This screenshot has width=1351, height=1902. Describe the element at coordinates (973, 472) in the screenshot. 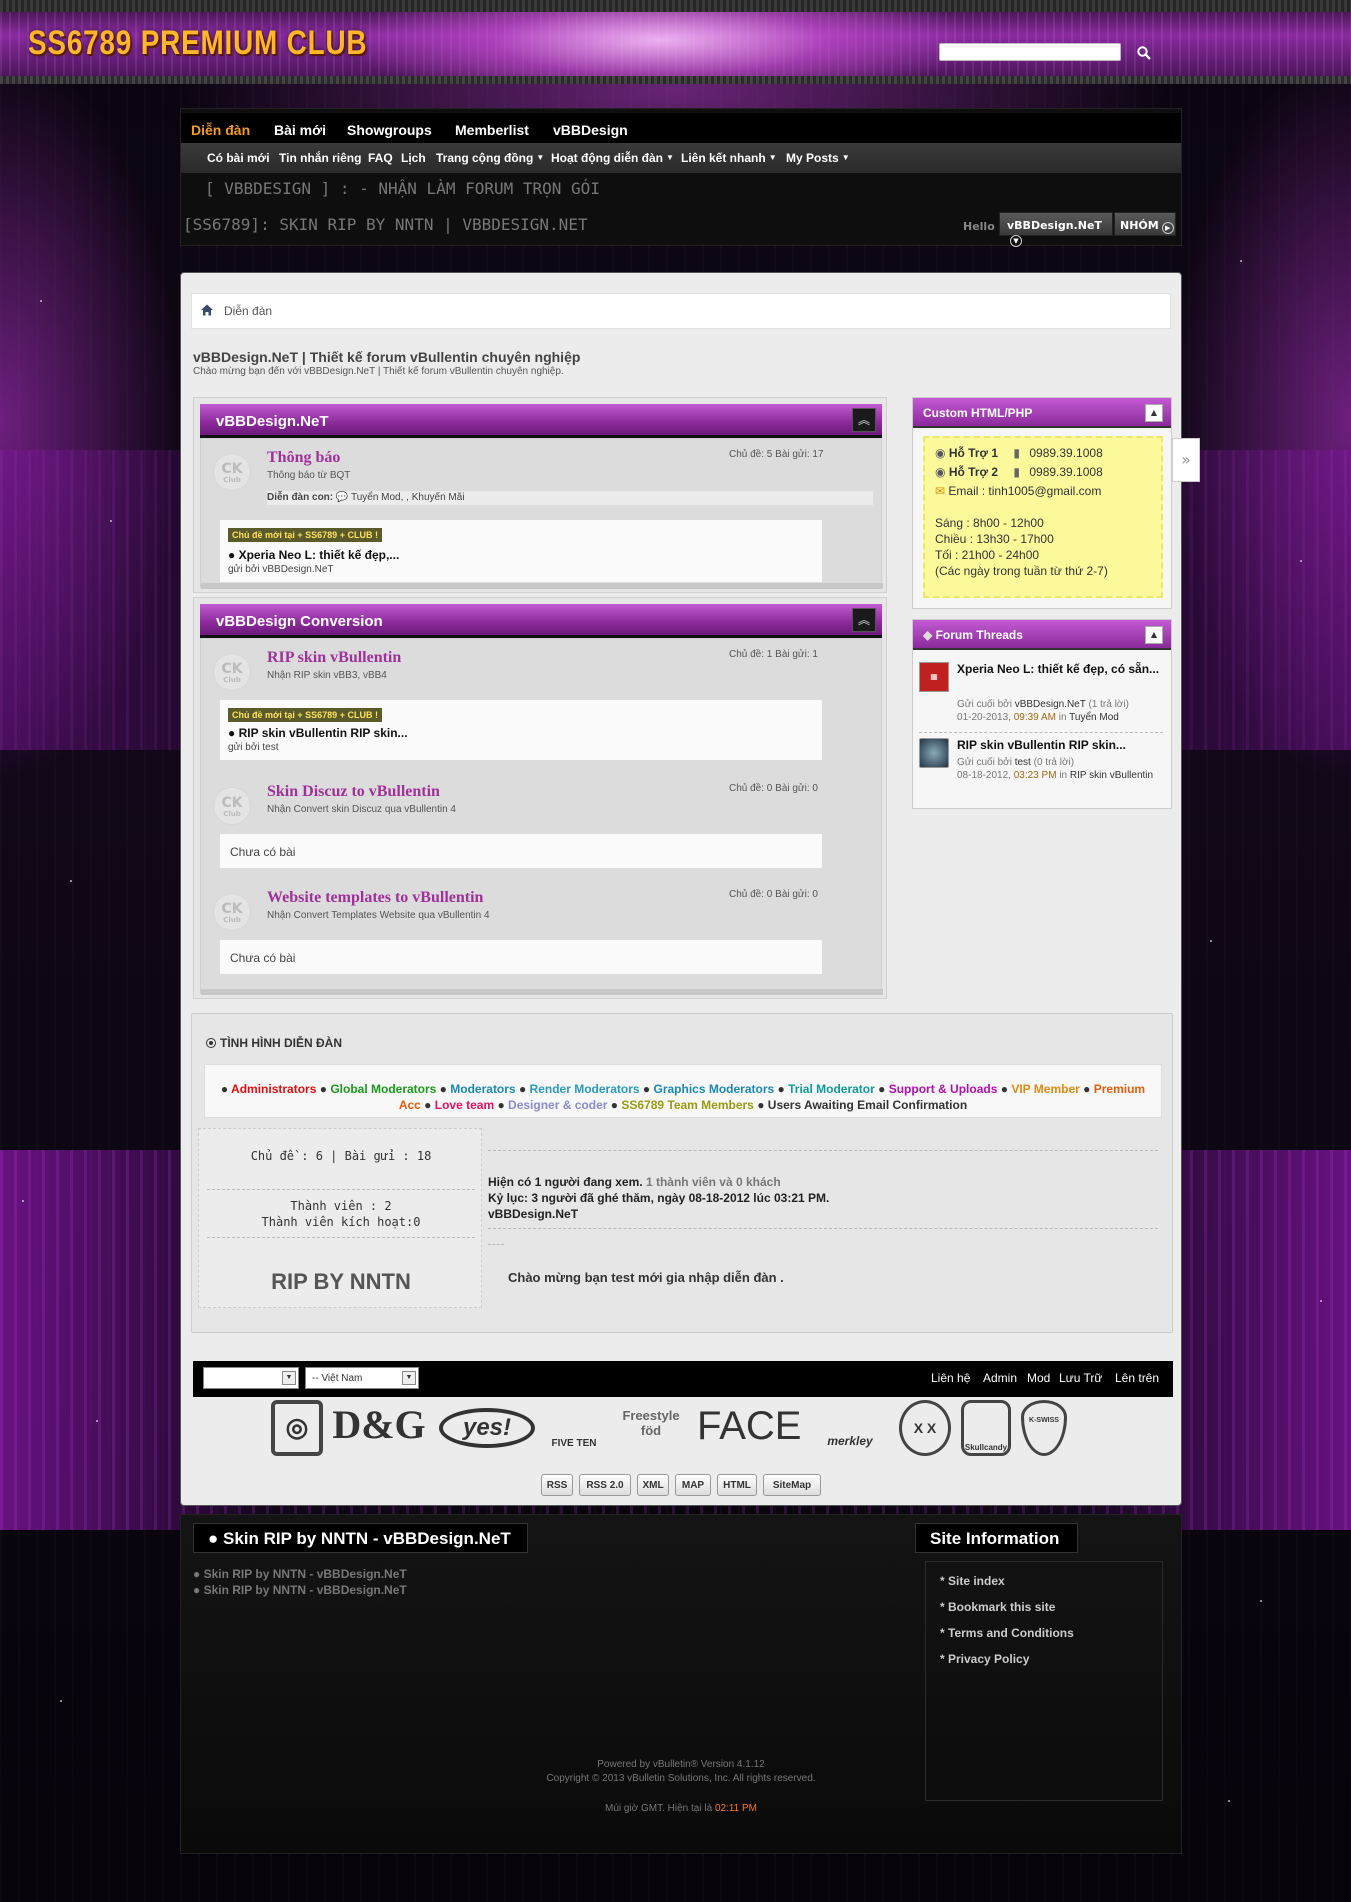

I see `support-label: Hỗ Trợ 2` at that location.